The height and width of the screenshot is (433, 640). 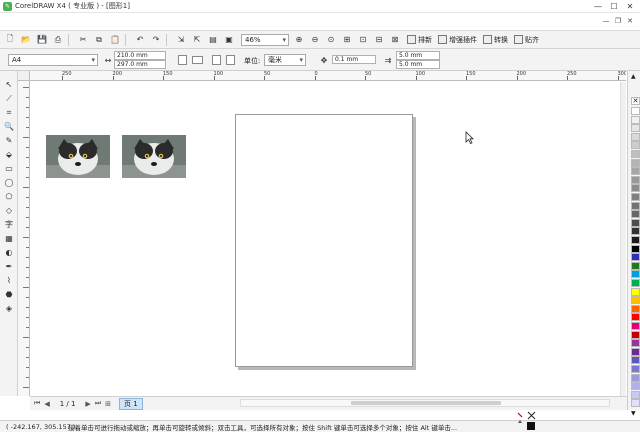 What do you see at coordinates (606, 21) in the screenshot?
I see `doc-minimize-icon: —` at bounding box center [606, 21].